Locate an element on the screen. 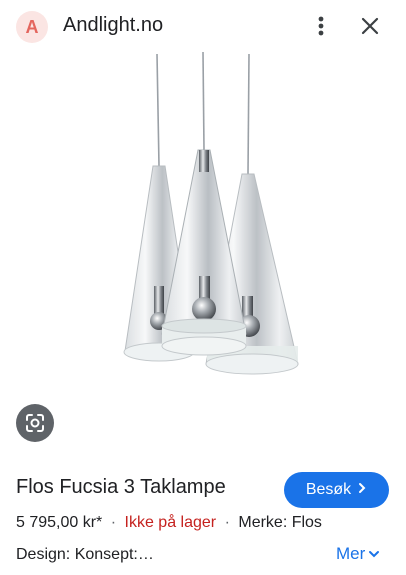  visit-button-label: Besøk is located at coordinates (328, 489).